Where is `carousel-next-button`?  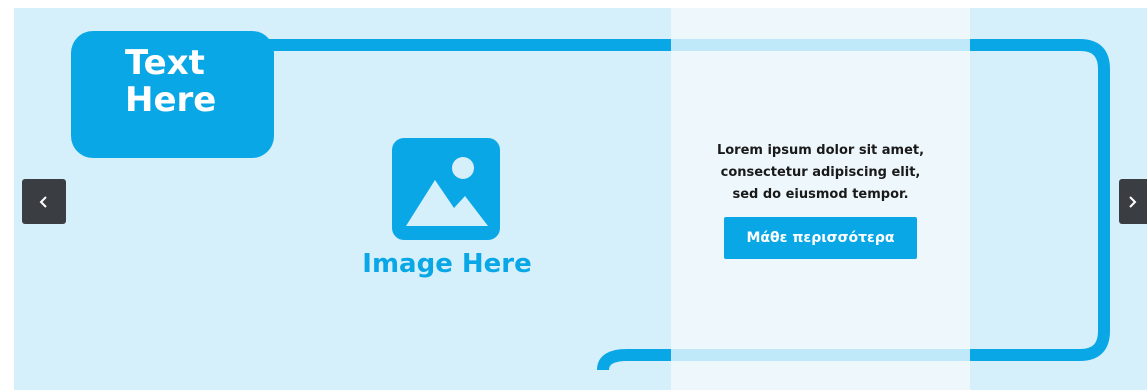 carousel-next-button is located at coordinates (1133, 201).